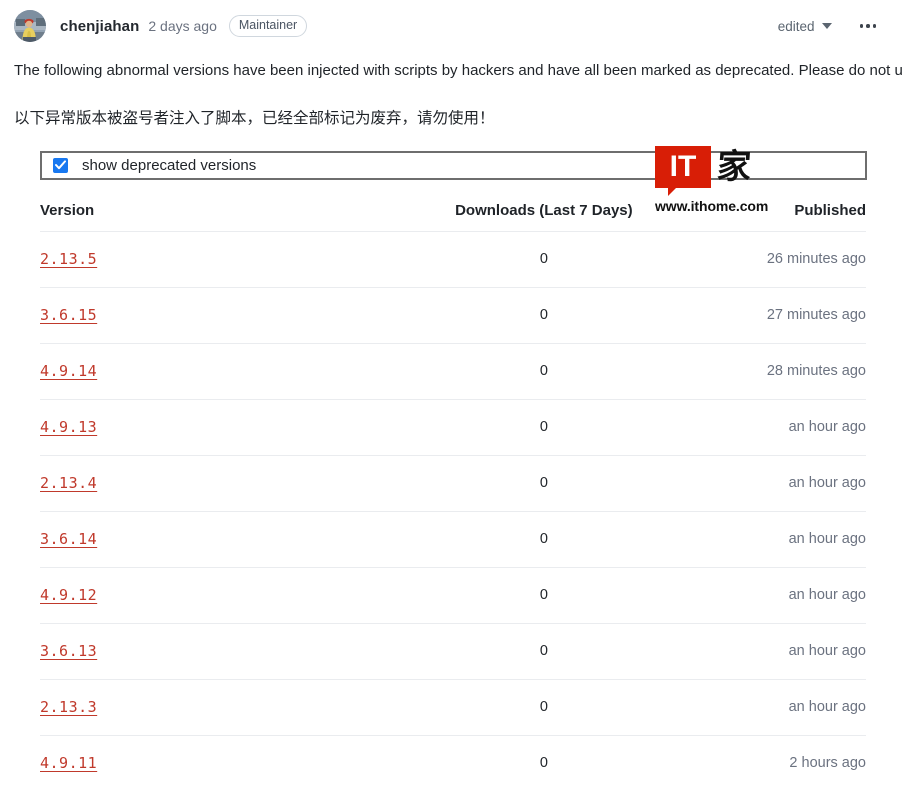  What do you see at coordinates (762, 315) in the screenshot?
I see `cell-published: 27 minutes ago` at bounding box center [762, 315].